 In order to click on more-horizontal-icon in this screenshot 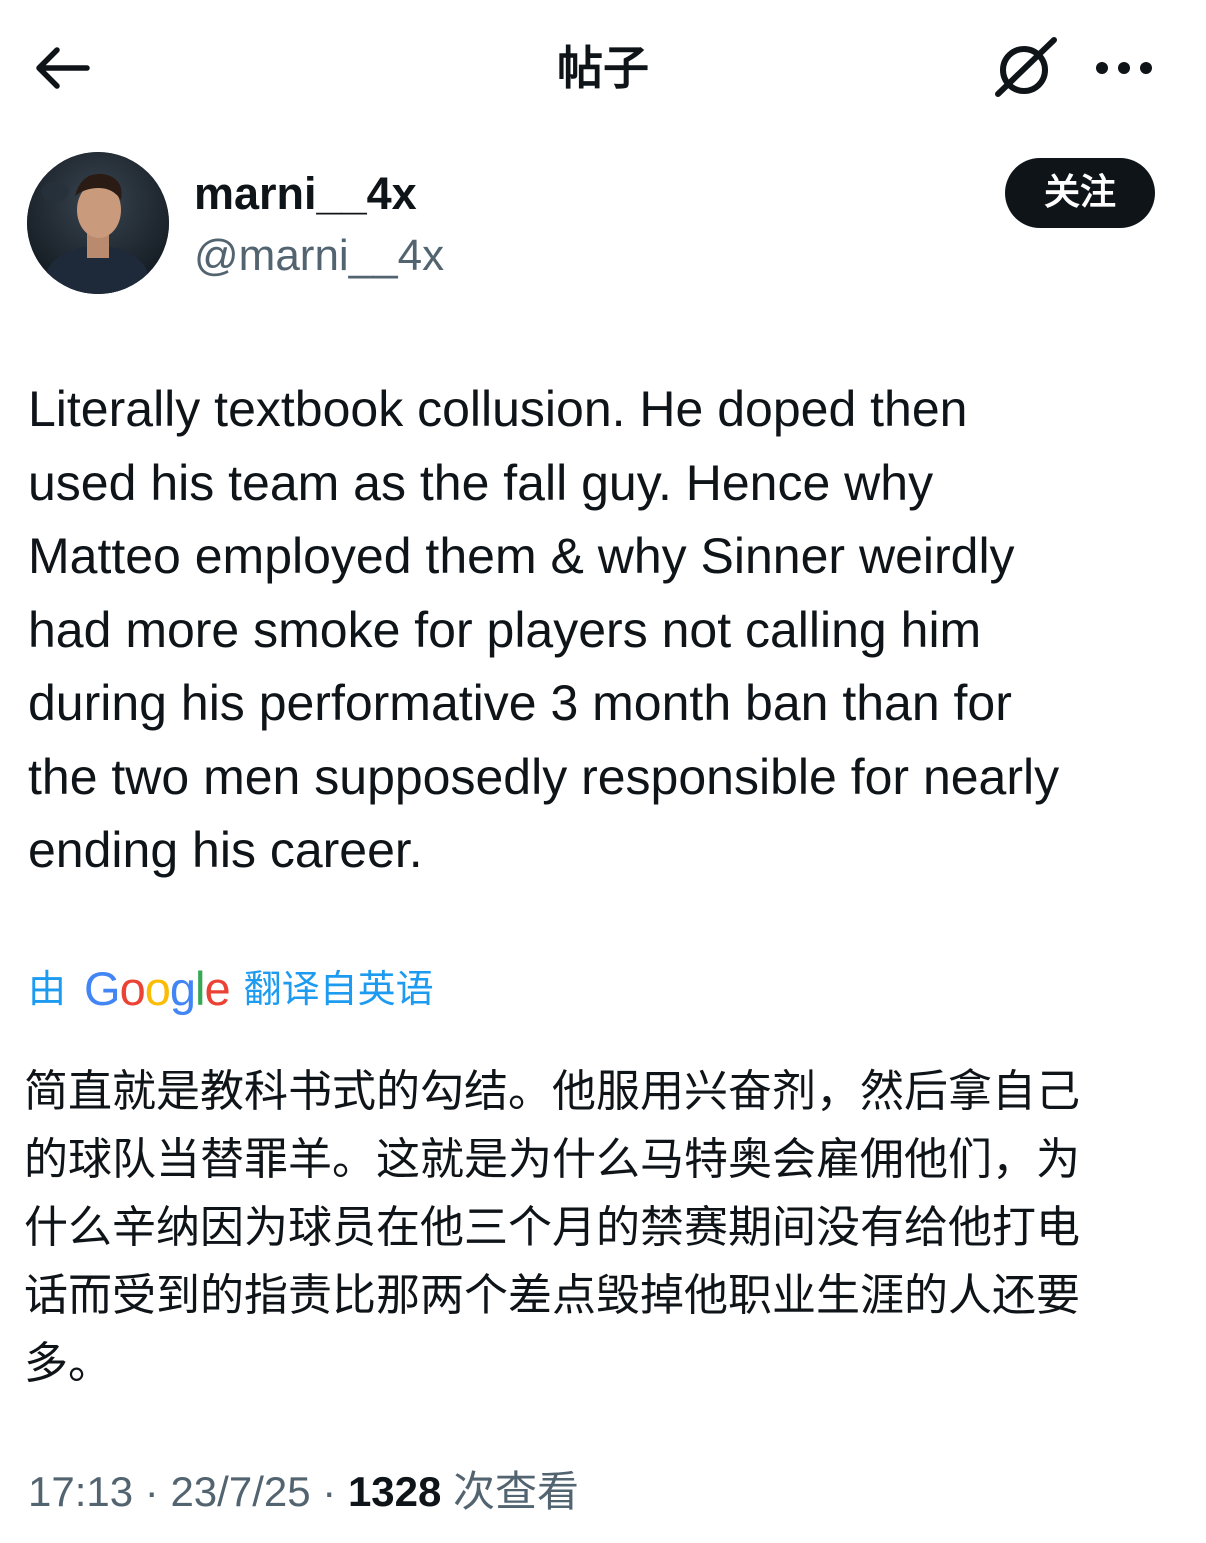, I will do `click(1124, 68)`.